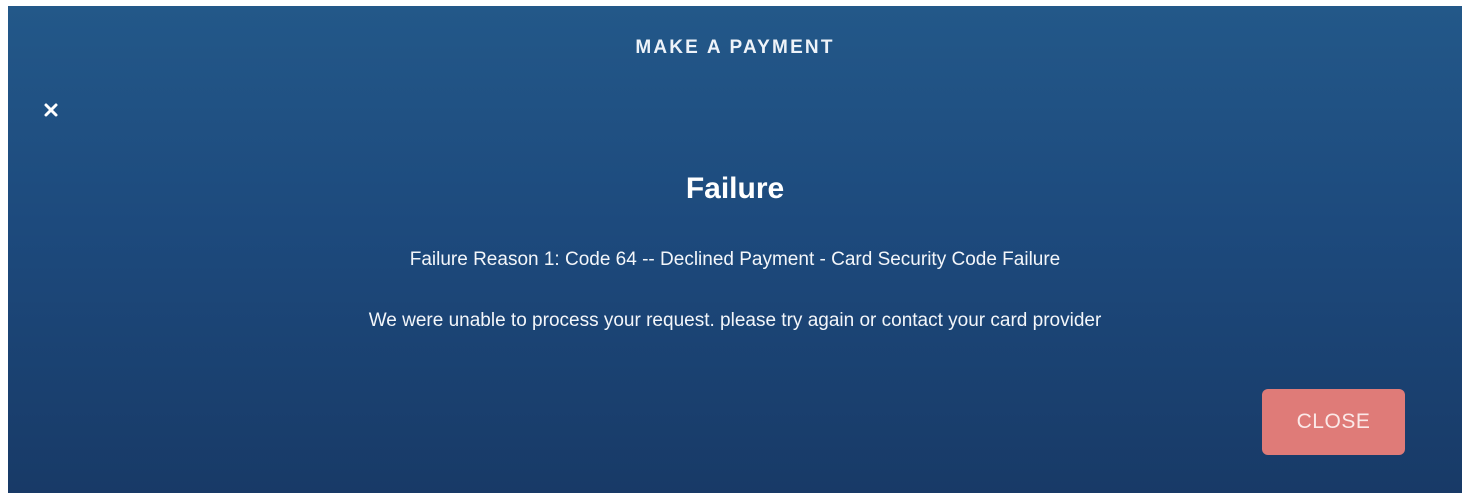  Describe the element at coordinates (735, 47) in the screenshot. I see `modal-title: MAKE A PAYMENT` at that location.